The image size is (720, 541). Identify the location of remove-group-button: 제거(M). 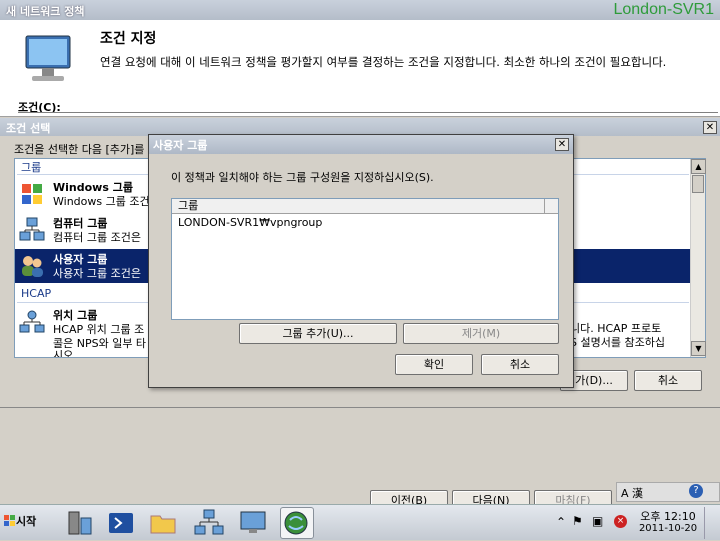
(481, 333).